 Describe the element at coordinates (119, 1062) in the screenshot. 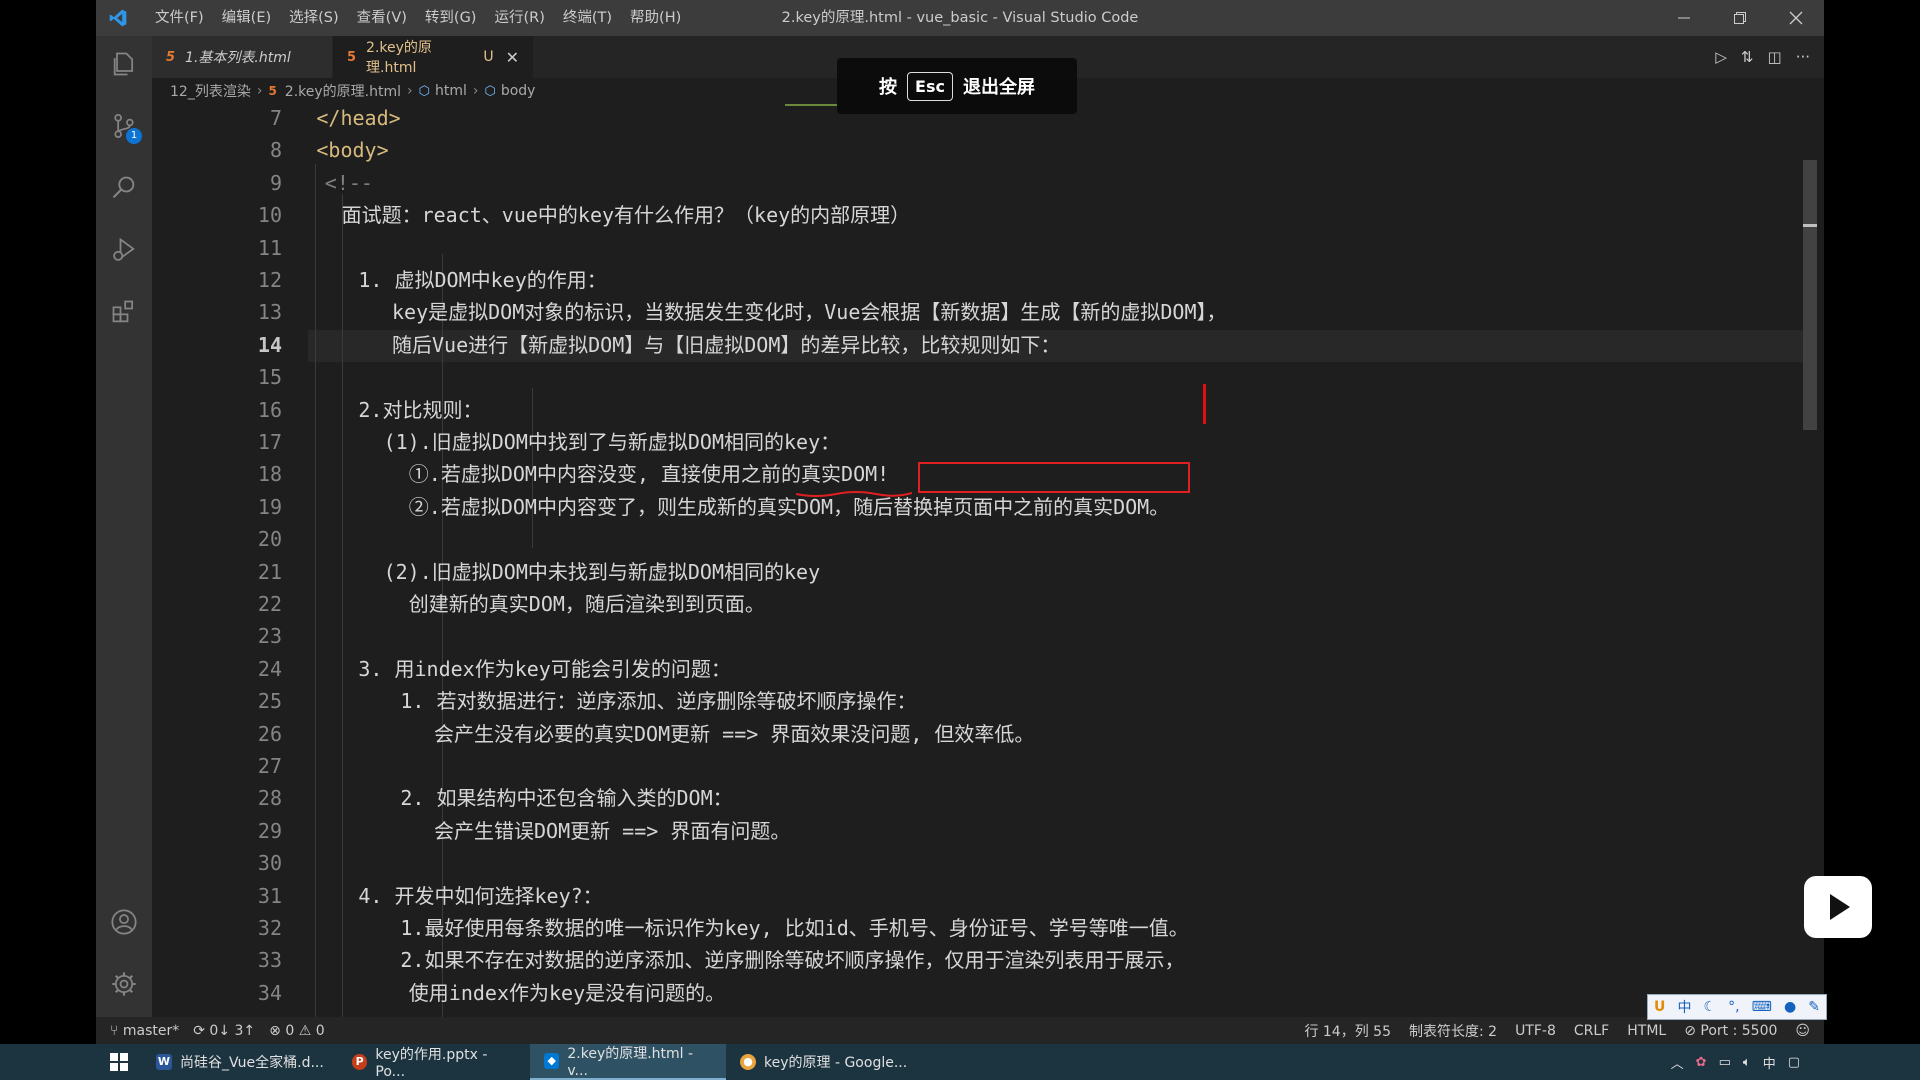

I see `start-button` at that location.